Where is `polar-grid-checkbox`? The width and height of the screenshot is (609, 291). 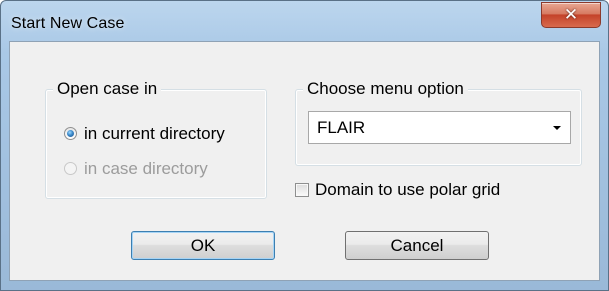 polar-grid-checkbox is located at coordinates (302, 190).